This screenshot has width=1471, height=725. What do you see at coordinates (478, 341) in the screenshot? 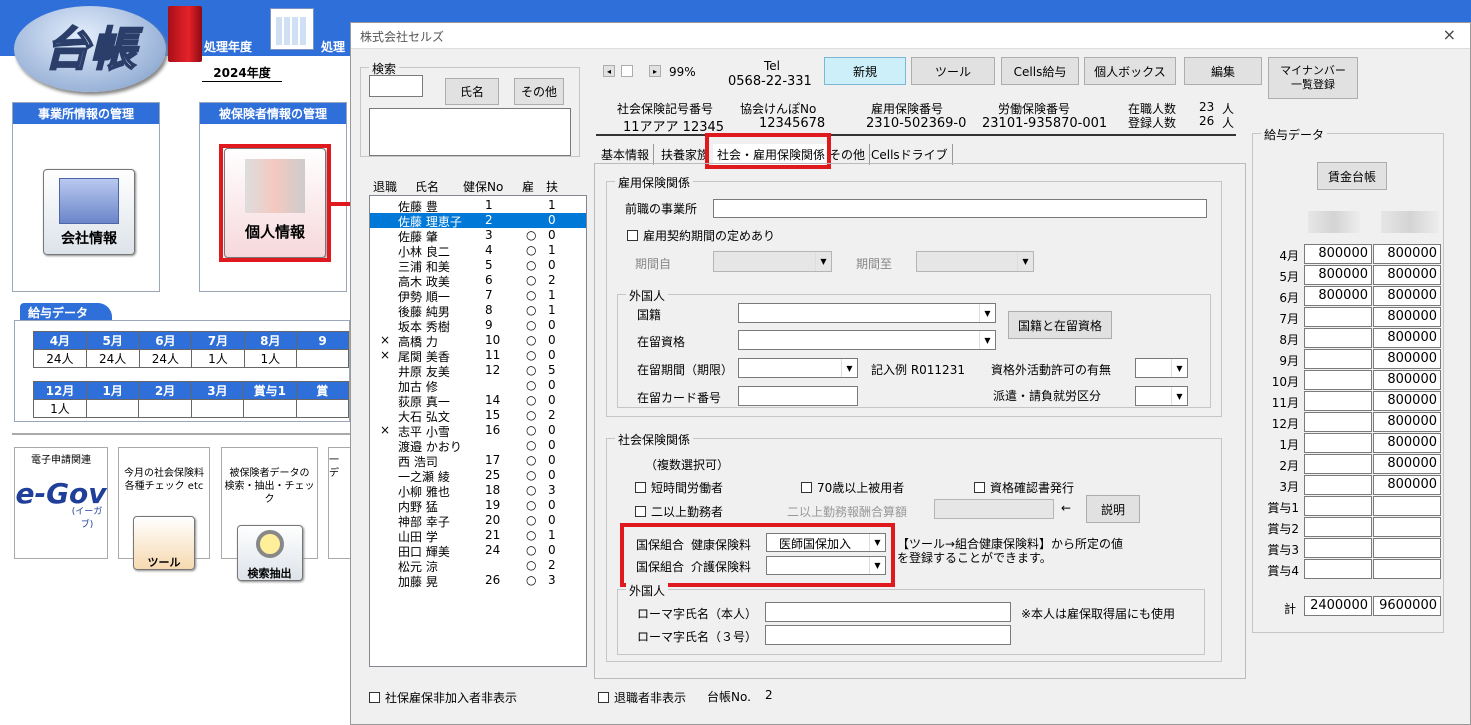
I see `employee-row: × 高橋 力 10 ○ 0` at bounding box center [478, 341].